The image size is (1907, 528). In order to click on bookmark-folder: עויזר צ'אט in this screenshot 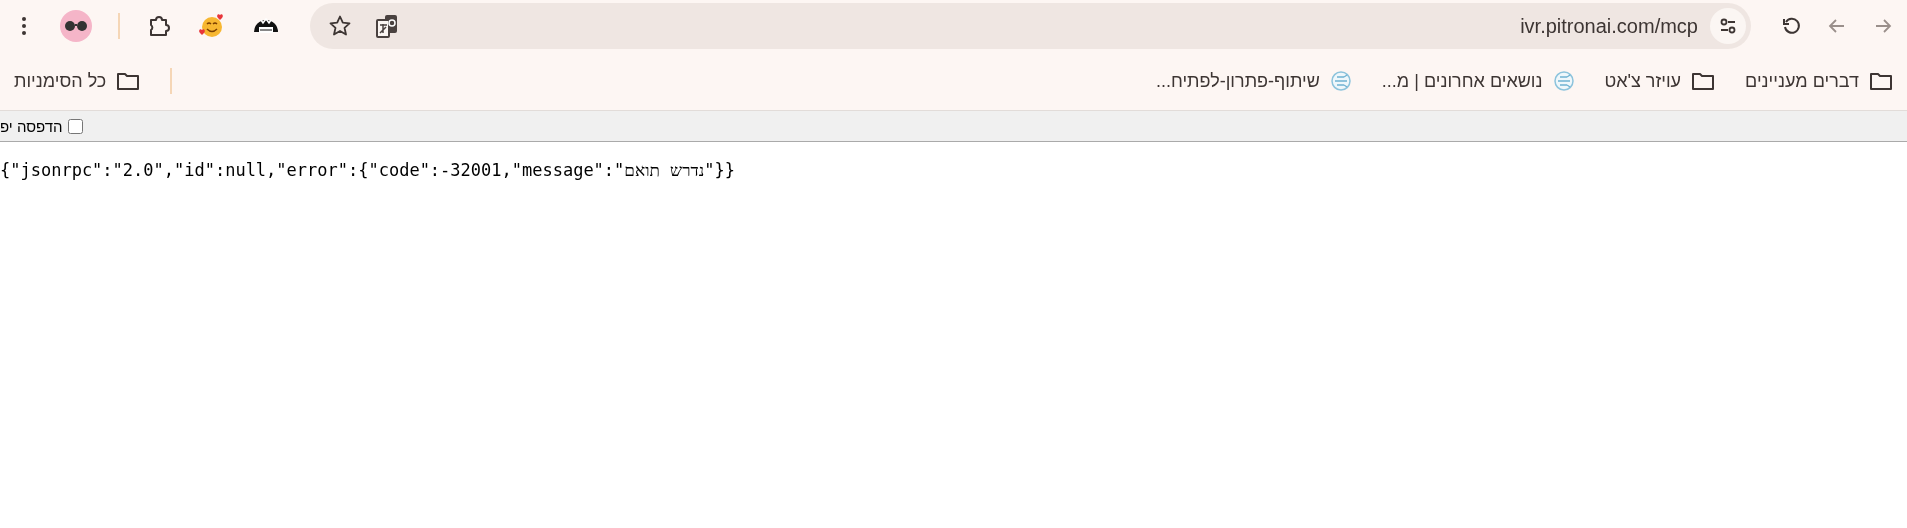, I will do `click(1660, 81)`.